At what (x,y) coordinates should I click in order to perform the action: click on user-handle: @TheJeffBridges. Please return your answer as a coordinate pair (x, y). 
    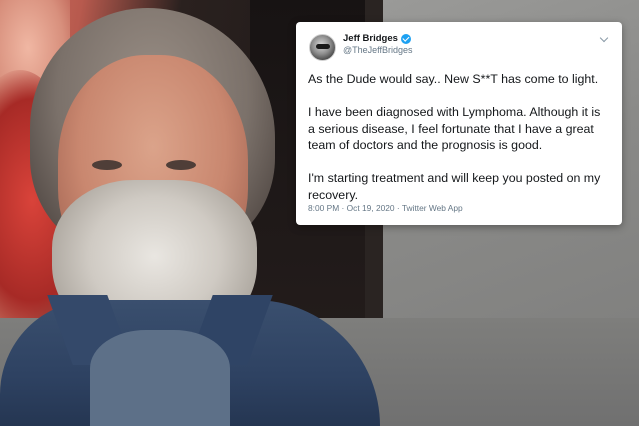
    Looking at the image, I should click on (378, 50).